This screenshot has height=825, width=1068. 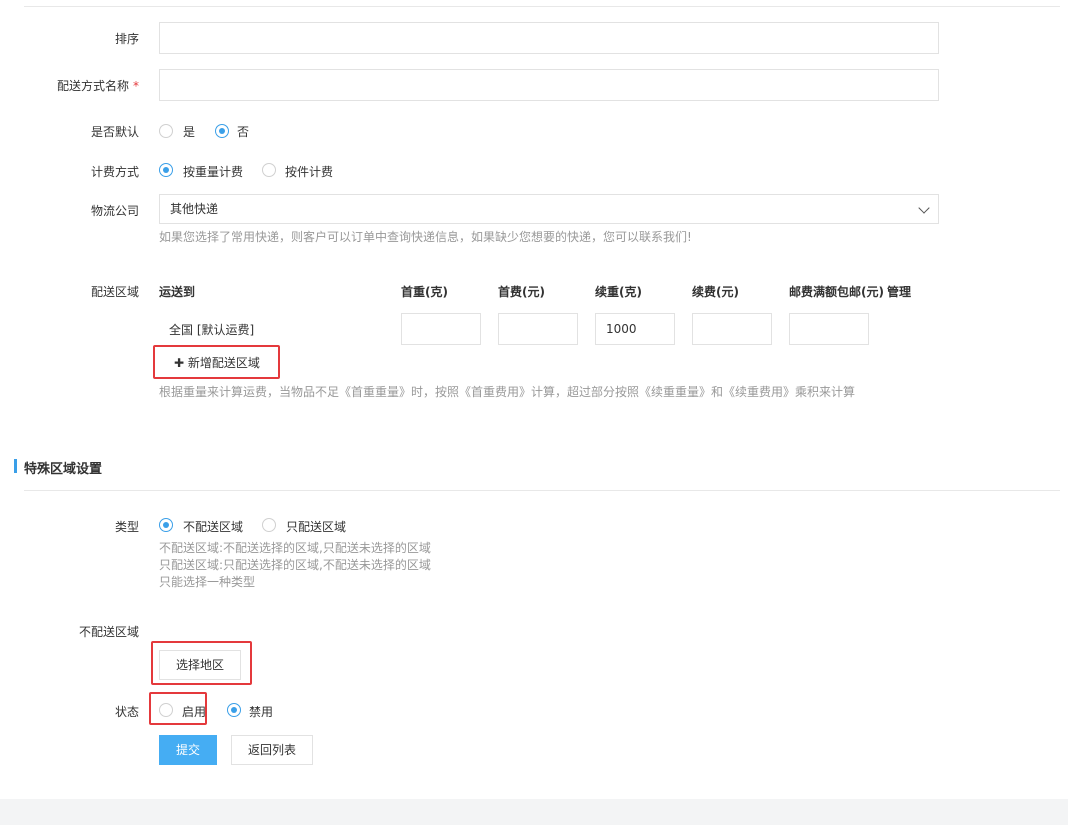 What do you see at coordinates (213, 527) in the screenshot?
I see `type-no-delivery-label: 不配送区域` at bounding box center [213, 527].